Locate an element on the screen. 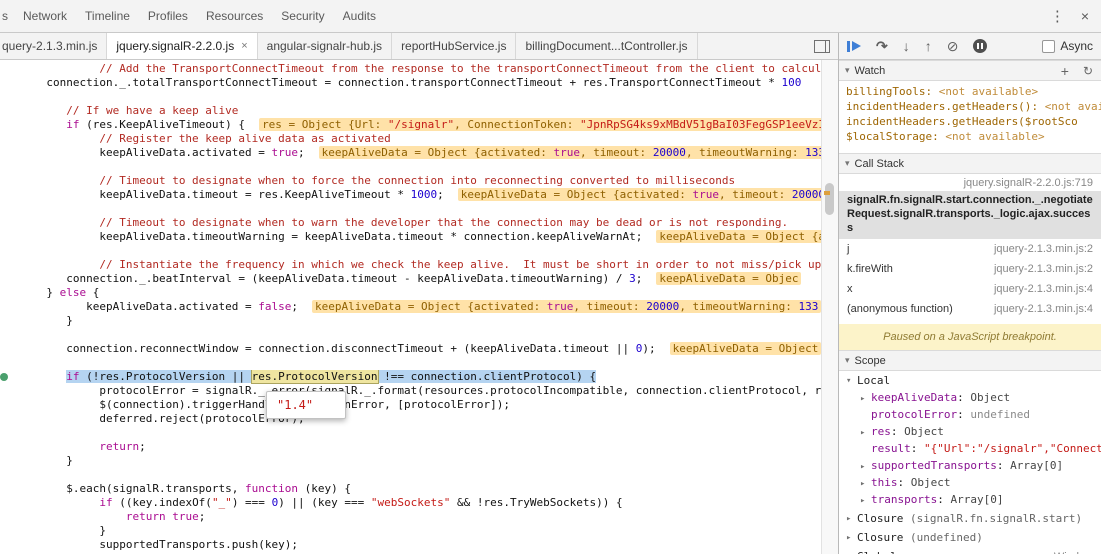 This screenshot has width=1101, height=554. code-line: return; is located at coordinates (410, 447).